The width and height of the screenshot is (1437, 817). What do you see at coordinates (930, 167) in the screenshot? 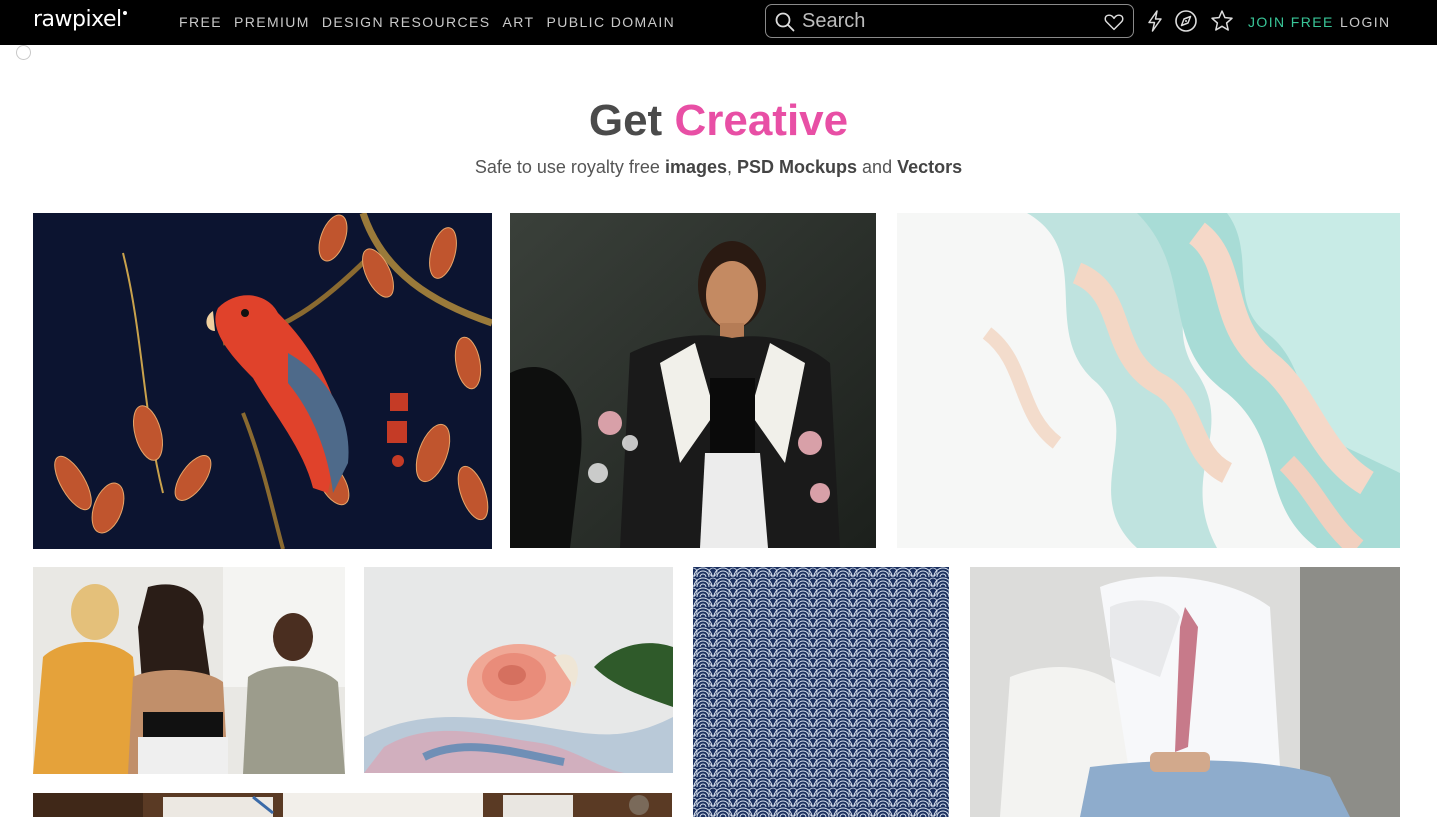
I see `subtitle-vectors: Vectors` at bounding box center [930, 167].